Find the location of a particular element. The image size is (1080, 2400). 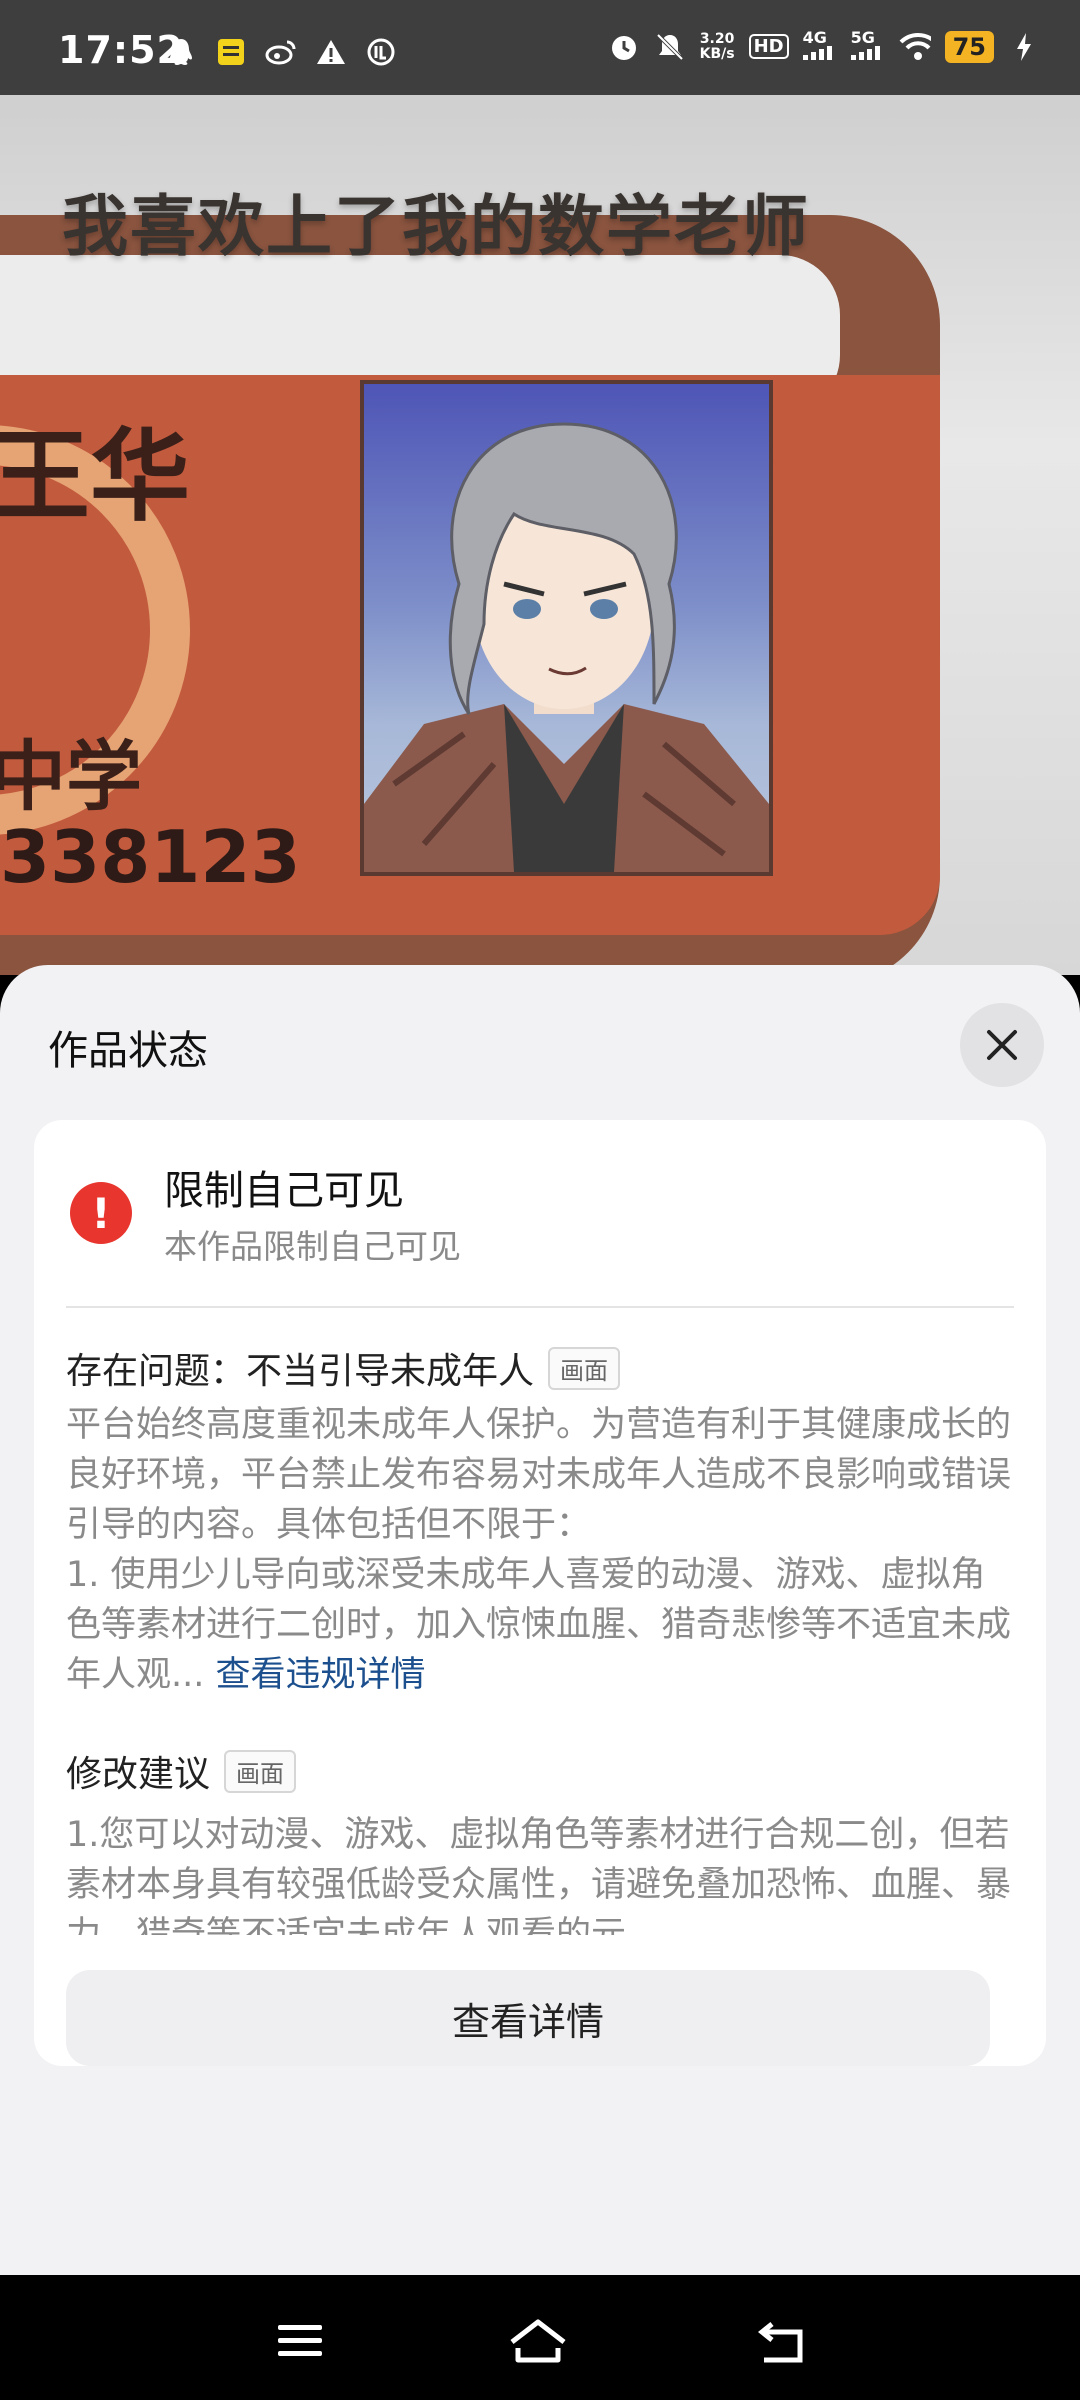

close-button is located at coordinates (1002, 1045).